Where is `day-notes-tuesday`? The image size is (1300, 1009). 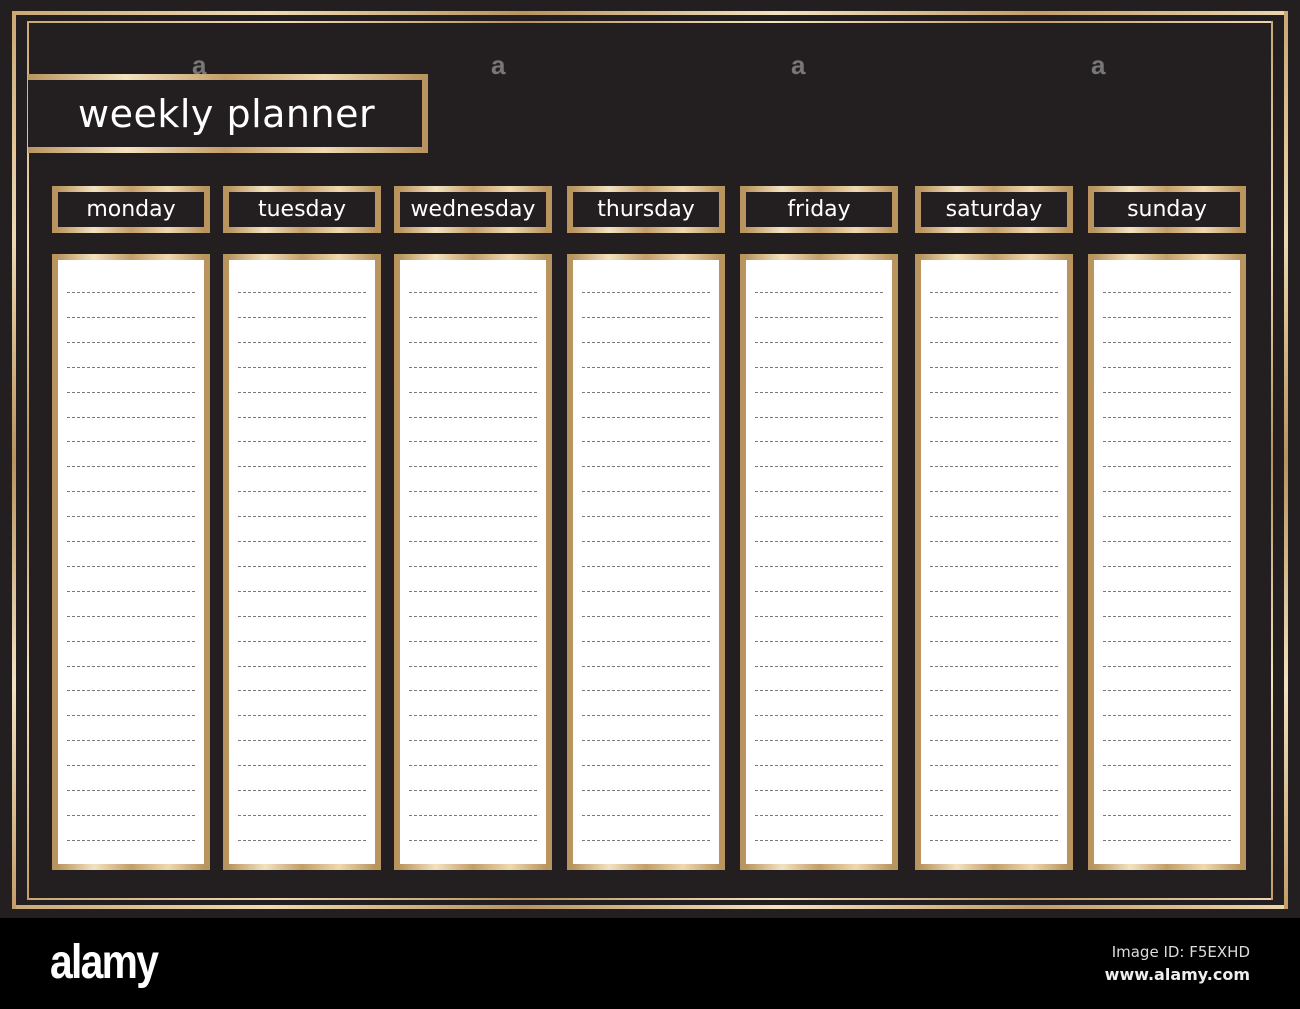
day-notes-tuesday is located at coordinates (302, 562).